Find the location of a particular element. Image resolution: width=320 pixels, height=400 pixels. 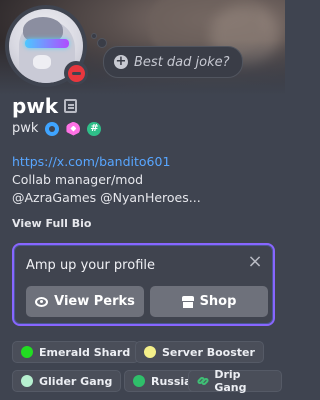

close-icon: × is located at coordinates (255, 262).